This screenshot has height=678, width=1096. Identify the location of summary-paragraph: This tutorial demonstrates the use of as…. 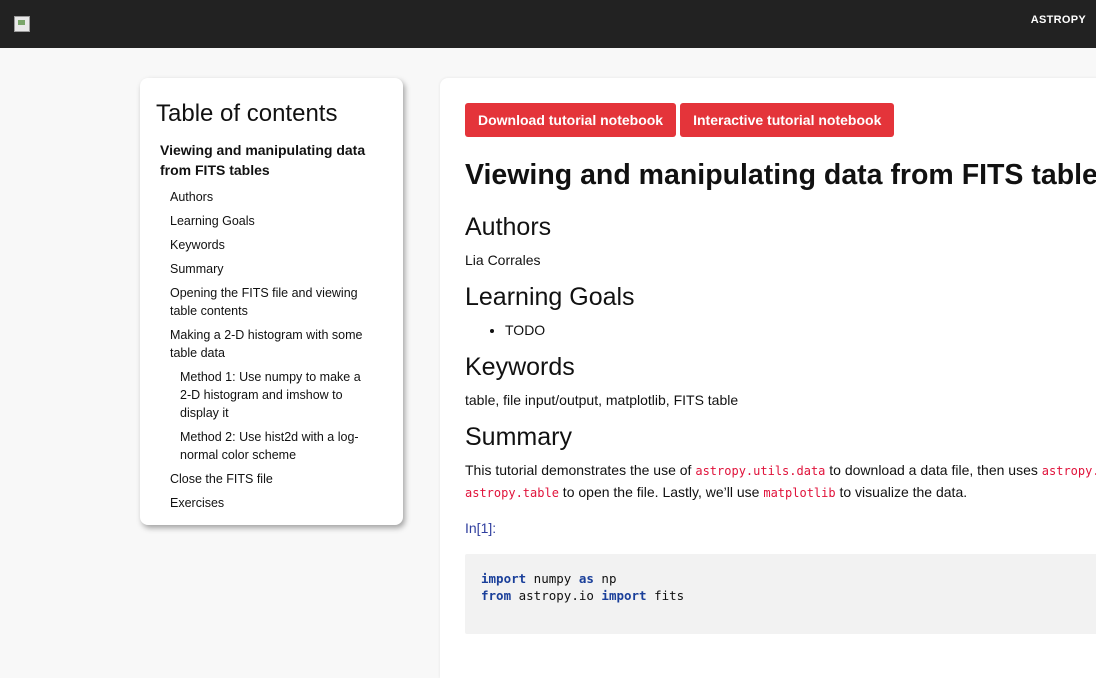
(780, 482).